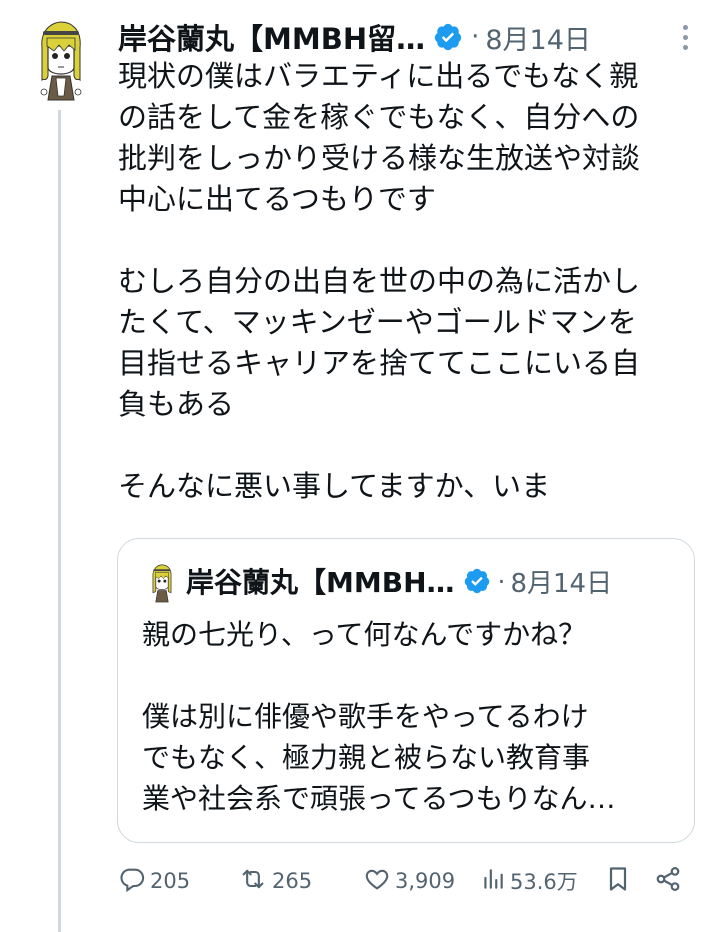 Image resolution: width=720 pixels, height=932 pixels. I want to click on views-button: 53.6万, so click(529, 881).